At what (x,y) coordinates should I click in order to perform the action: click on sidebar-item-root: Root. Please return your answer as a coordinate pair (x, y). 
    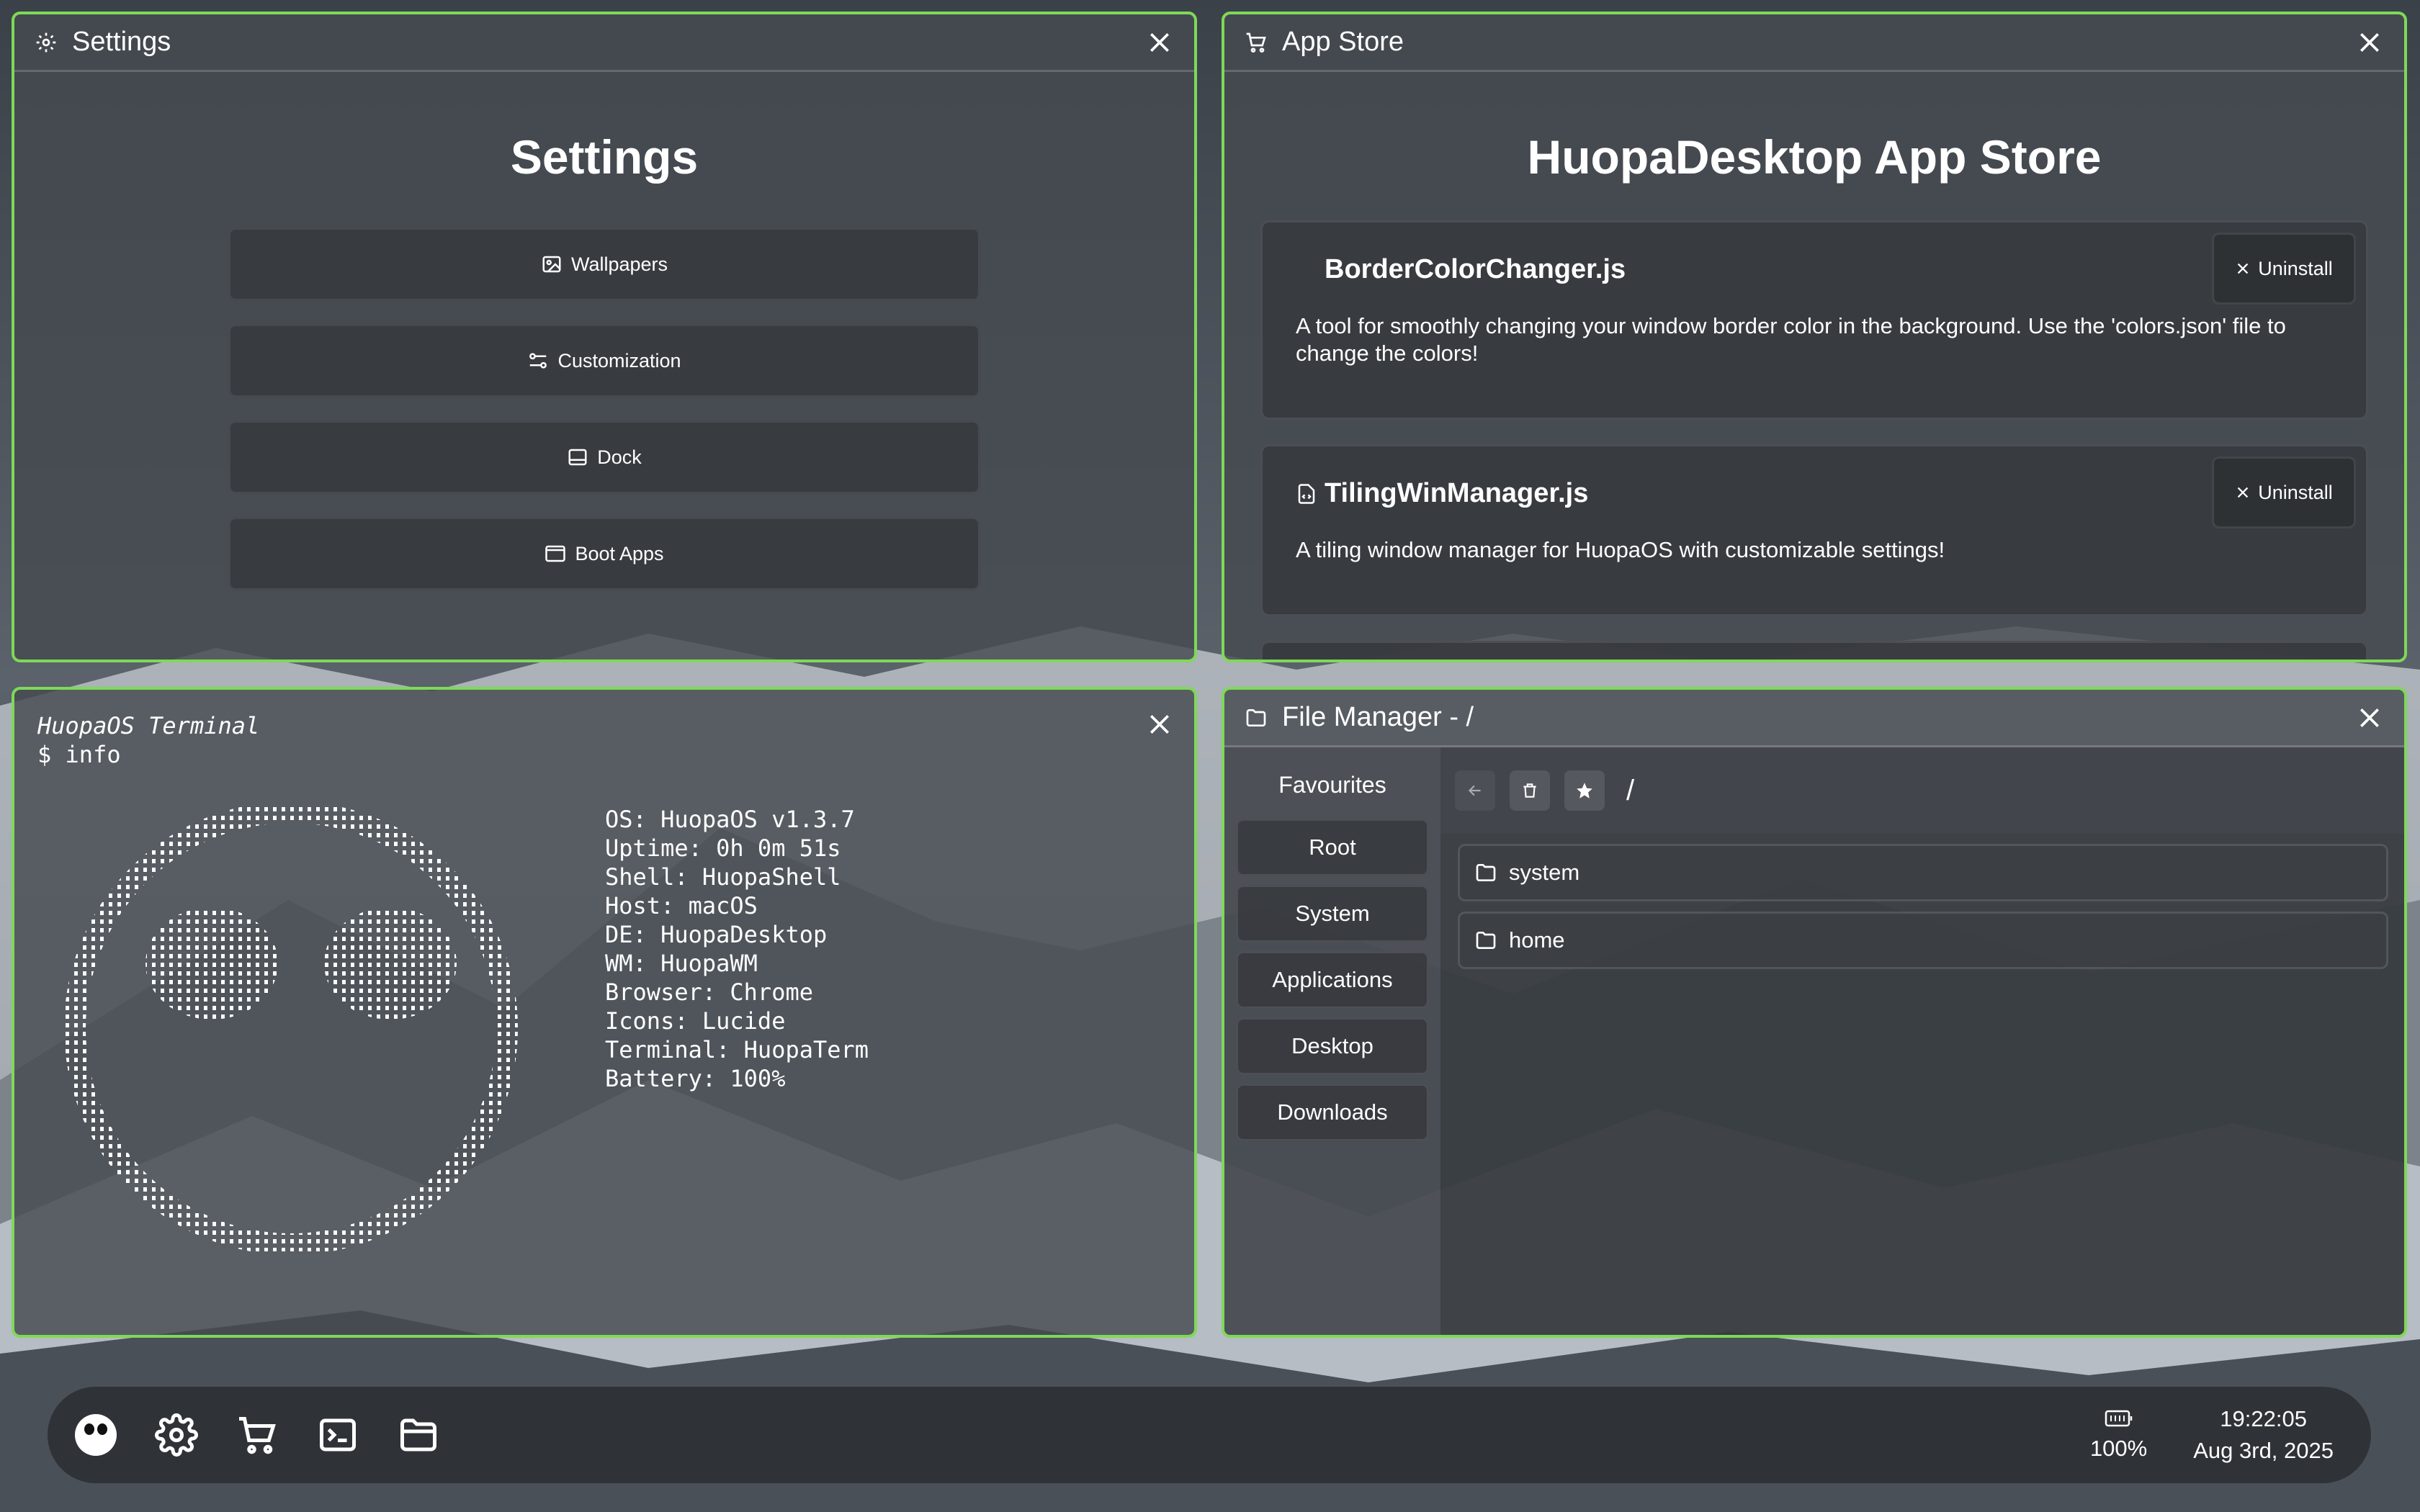
    Looking at the image, I should click on (1332, 847).